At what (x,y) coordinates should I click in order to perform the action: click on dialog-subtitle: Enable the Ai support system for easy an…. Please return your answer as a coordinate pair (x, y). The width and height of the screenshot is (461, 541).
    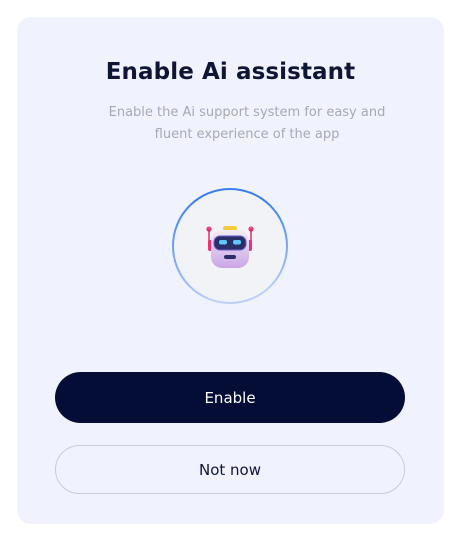
    Looking at the image, I should click on (247, 123).